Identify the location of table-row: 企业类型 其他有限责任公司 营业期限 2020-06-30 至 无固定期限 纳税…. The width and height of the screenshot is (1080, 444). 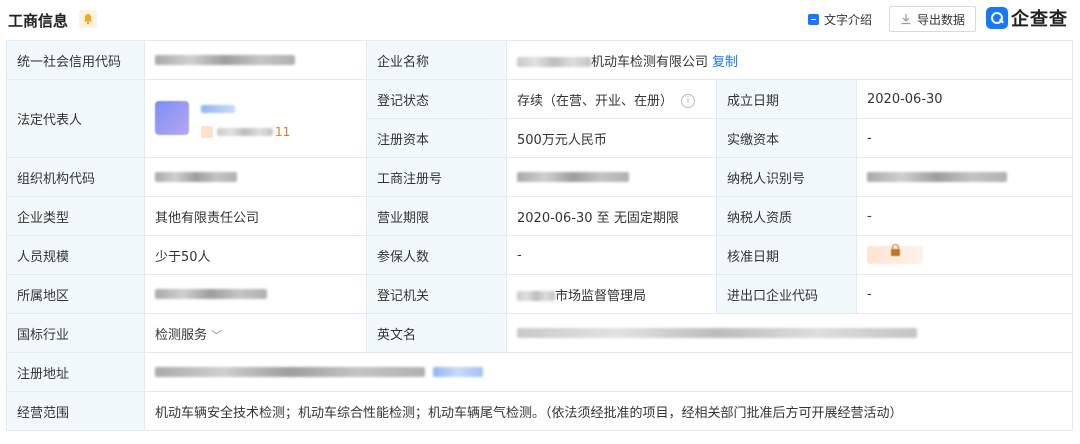
(540, 216).